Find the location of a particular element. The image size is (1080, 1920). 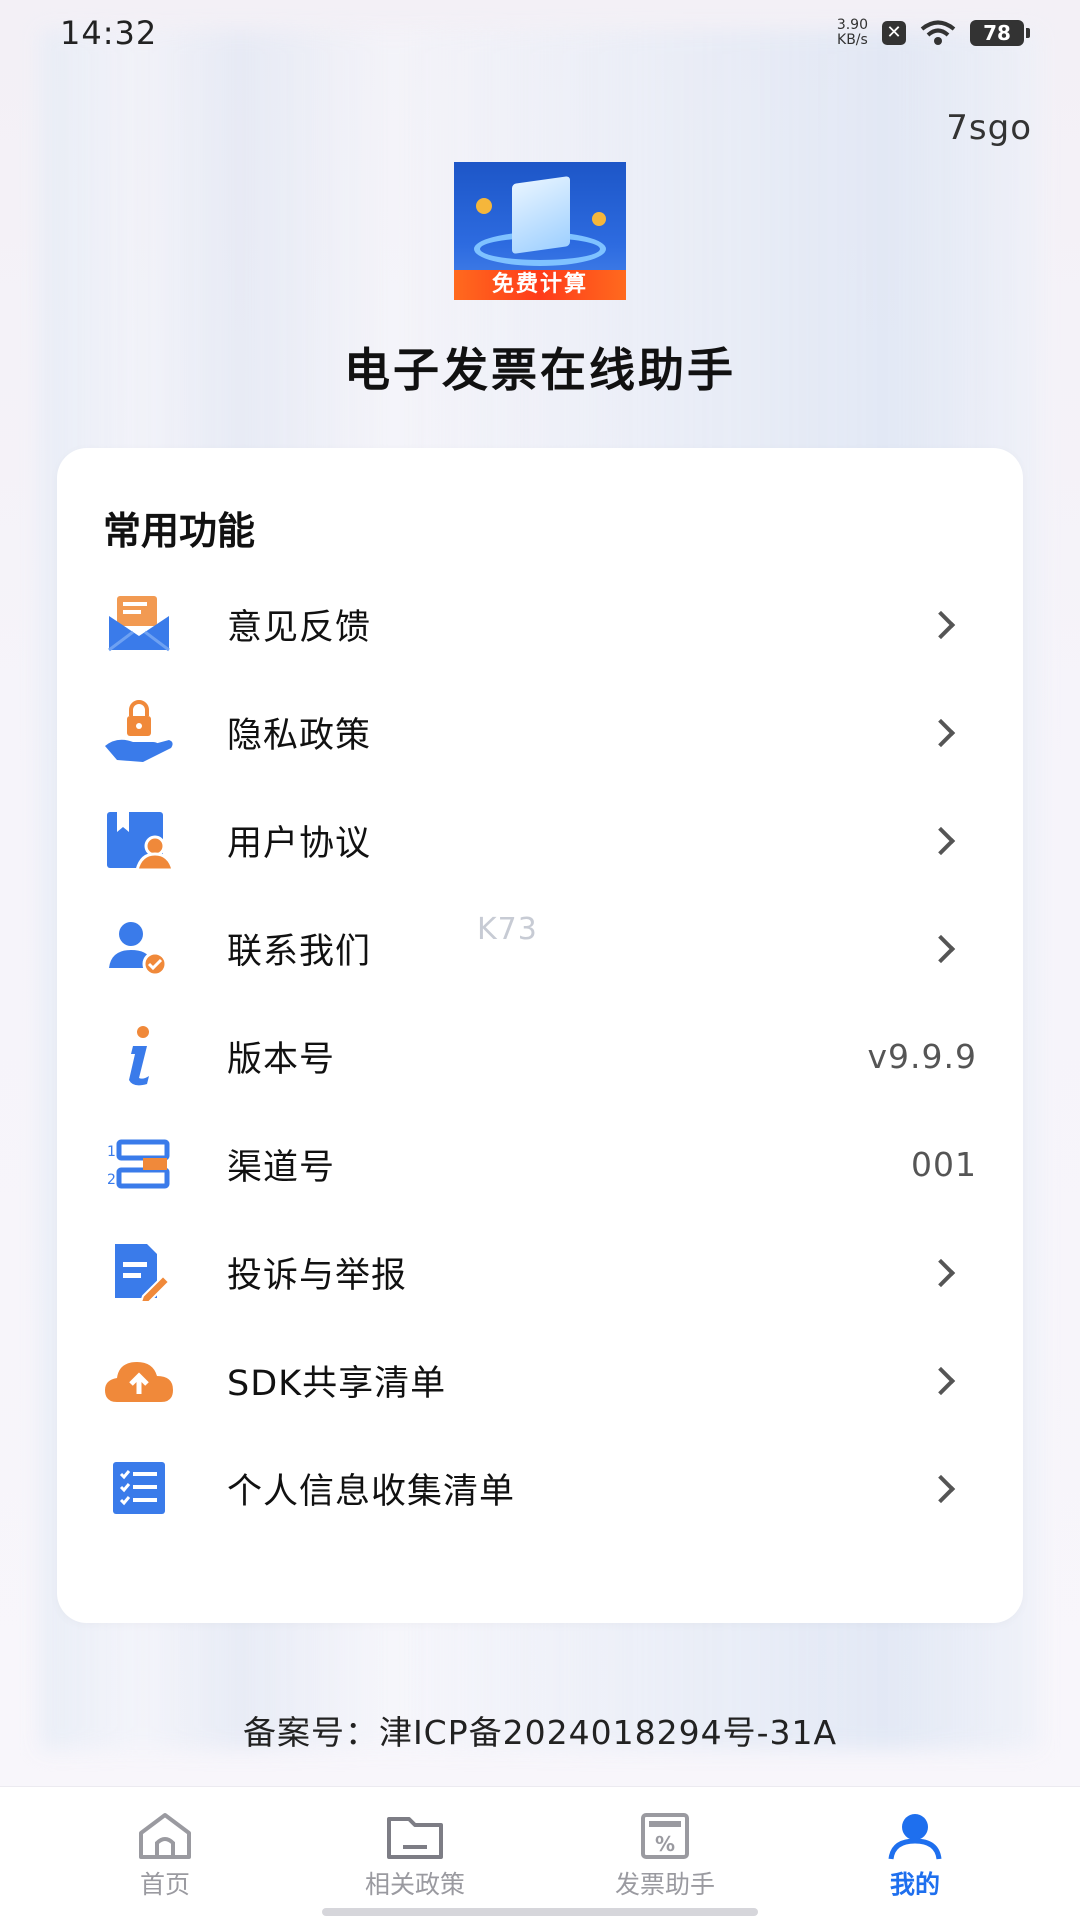

menu-item-personal-info-list: 个人信息收集清单 is located at coordinates (540, 1488).